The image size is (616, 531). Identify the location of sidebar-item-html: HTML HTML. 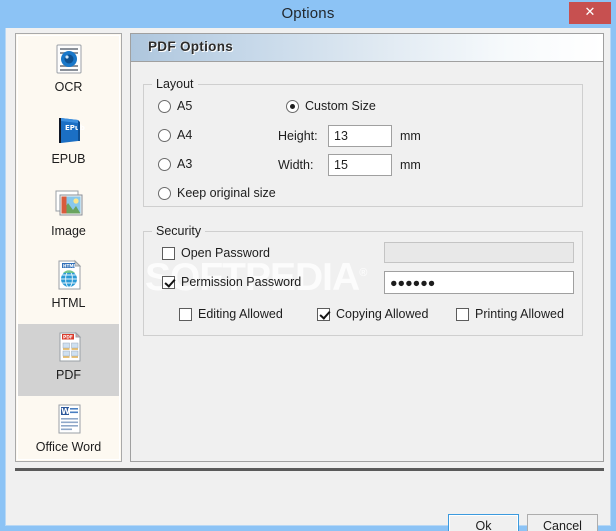
(68, 288).